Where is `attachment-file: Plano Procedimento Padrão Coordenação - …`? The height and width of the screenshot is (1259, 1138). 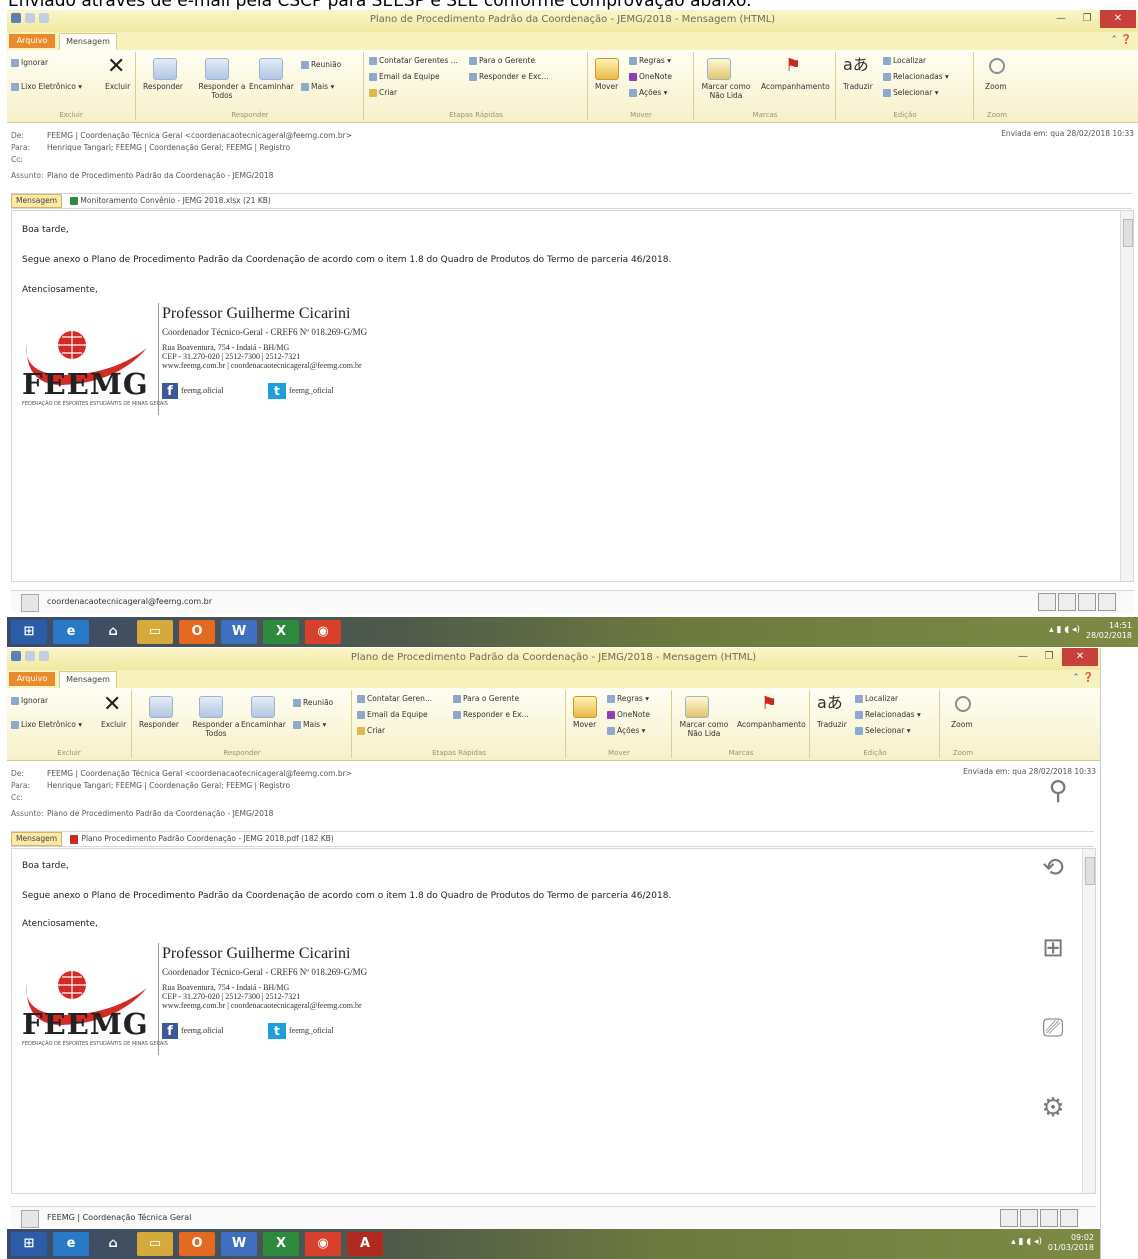 attachment-file: Plano Procedimento Padrão Coordenação - … is located at coordinates (207, 838).